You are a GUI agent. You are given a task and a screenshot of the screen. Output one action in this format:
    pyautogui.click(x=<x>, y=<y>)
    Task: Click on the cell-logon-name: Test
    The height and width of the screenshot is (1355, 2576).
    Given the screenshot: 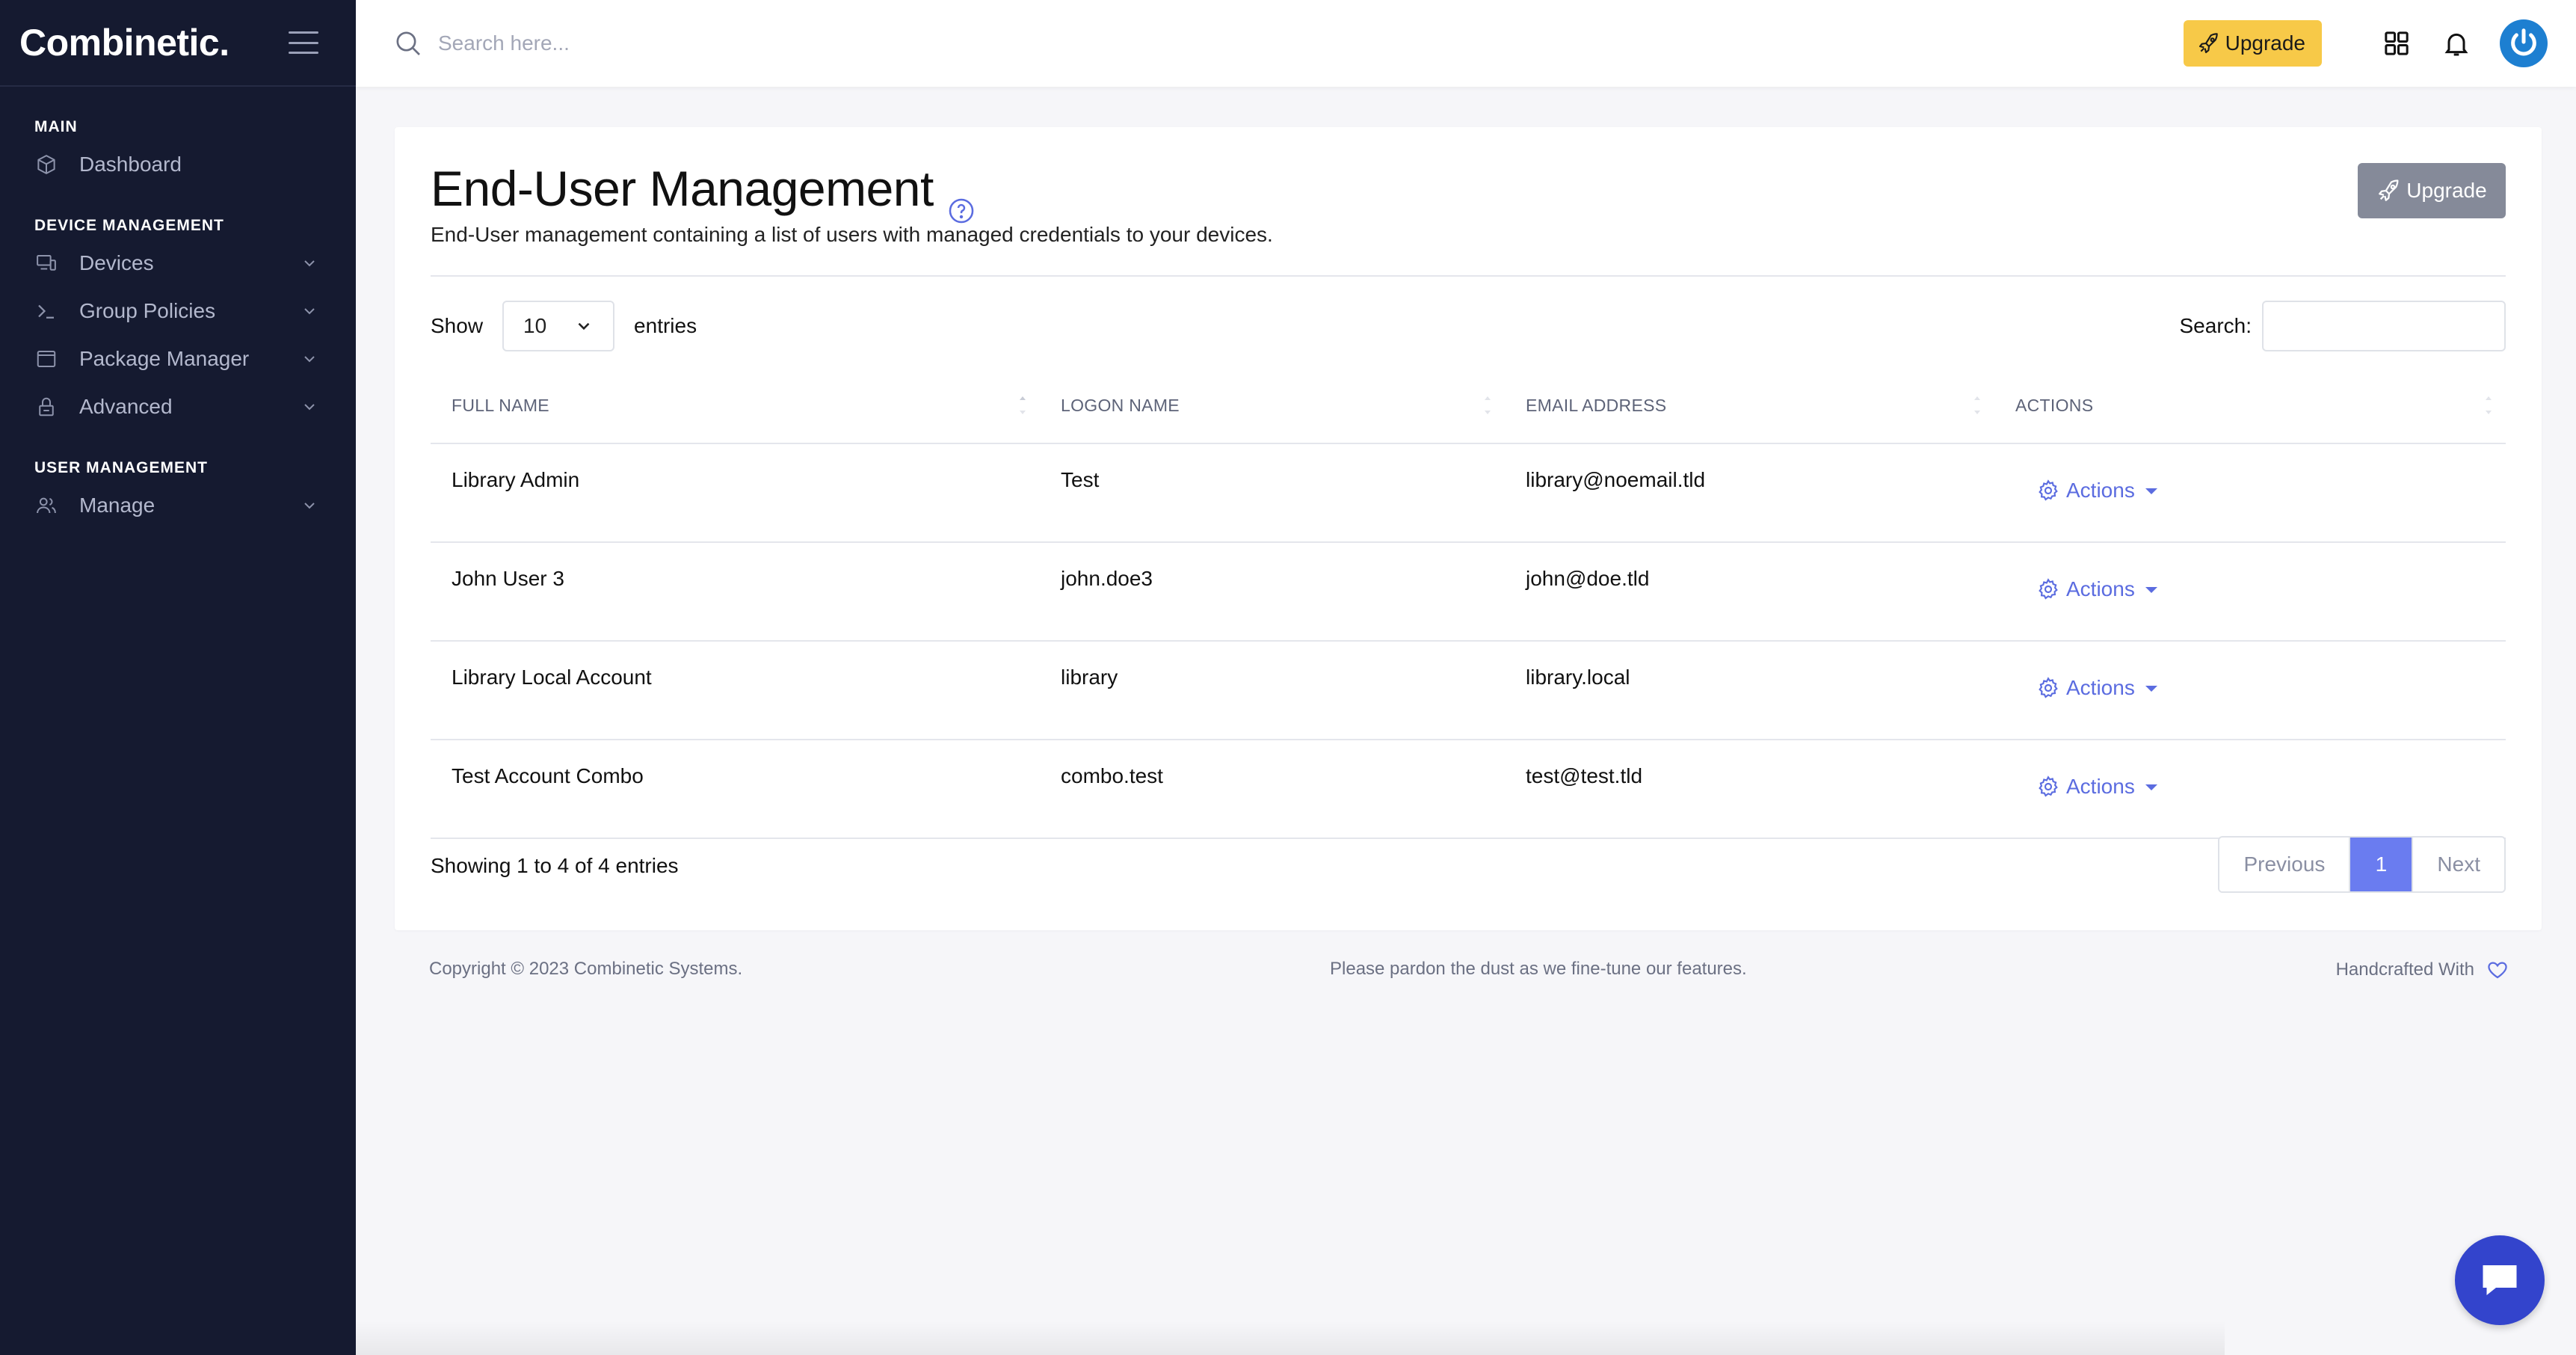 What is the action you would take?
    pyautogui.click(x=1080, y=480)
    